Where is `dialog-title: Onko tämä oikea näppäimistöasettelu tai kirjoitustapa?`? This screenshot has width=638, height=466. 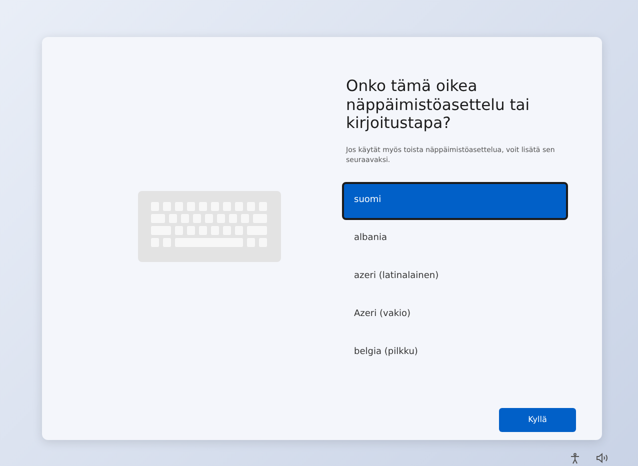
dialog-title: Onko tämä oikea näppäimistöasettelu tai kirjoitustapa? is located at coordinates (438, 105).